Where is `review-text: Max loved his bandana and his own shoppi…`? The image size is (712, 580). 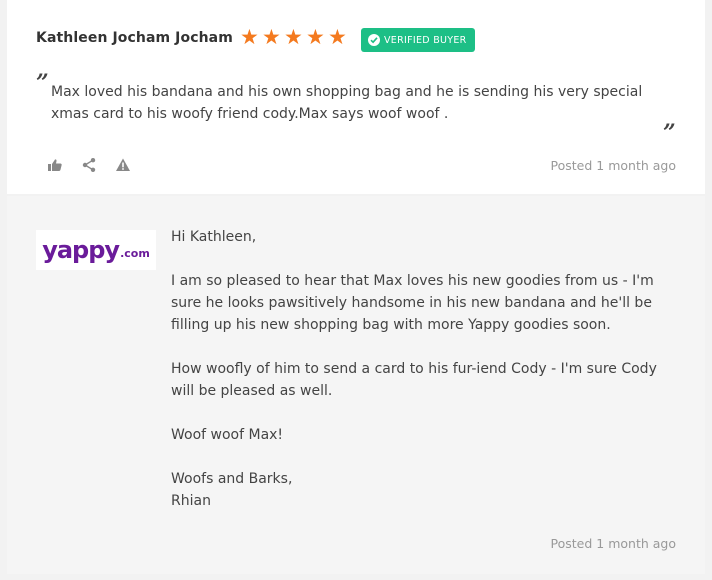
review-text: Max loved his bandana and his own shoppi… is located at coordinates (347, 103).